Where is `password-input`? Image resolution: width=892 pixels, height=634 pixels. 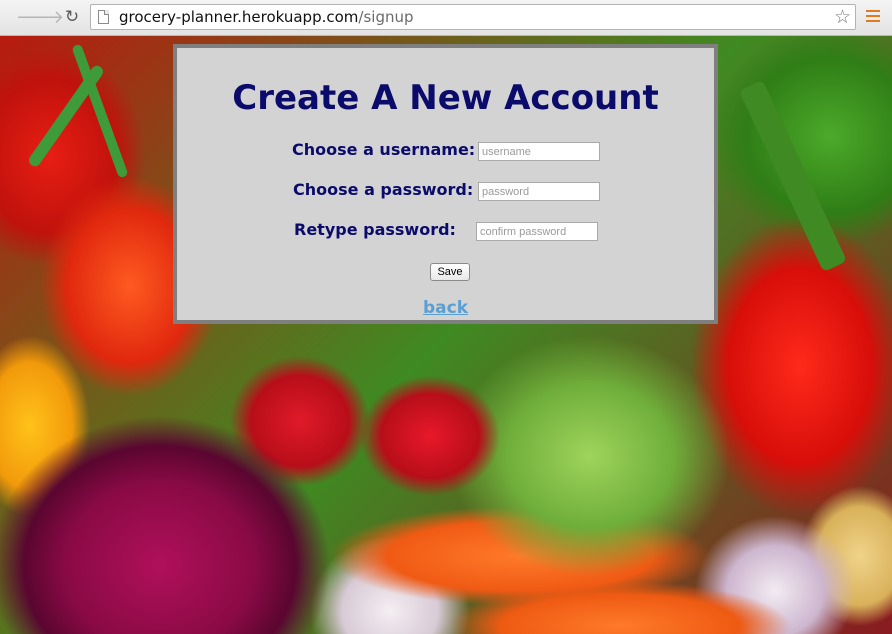
password-input is located at coordinates (539, 191).